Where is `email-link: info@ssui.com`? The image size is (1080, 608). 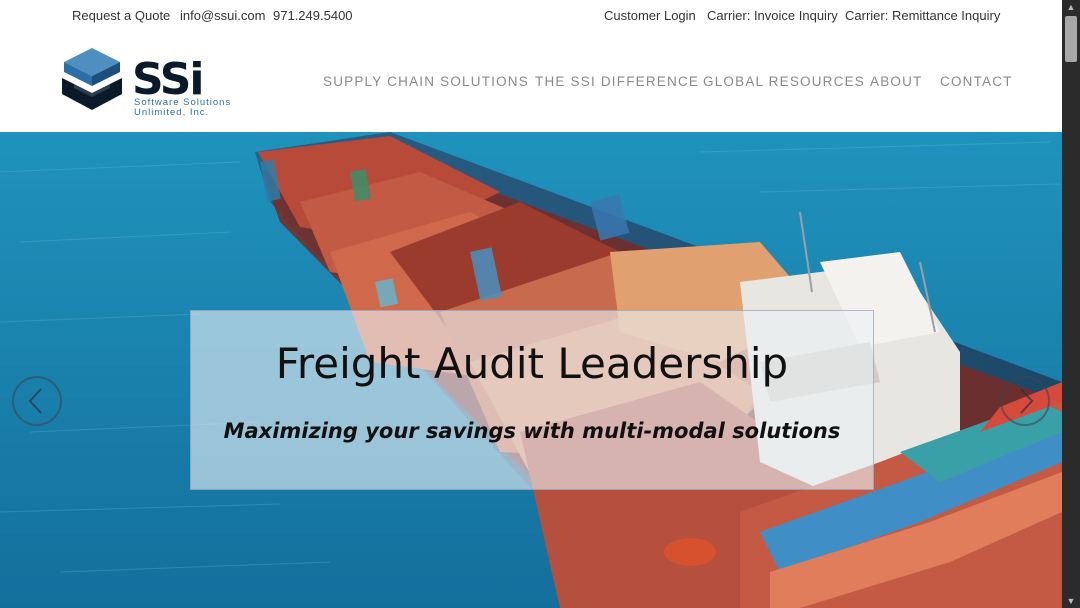
email-link: info@ssui.com is located at coordinates (222, 15).